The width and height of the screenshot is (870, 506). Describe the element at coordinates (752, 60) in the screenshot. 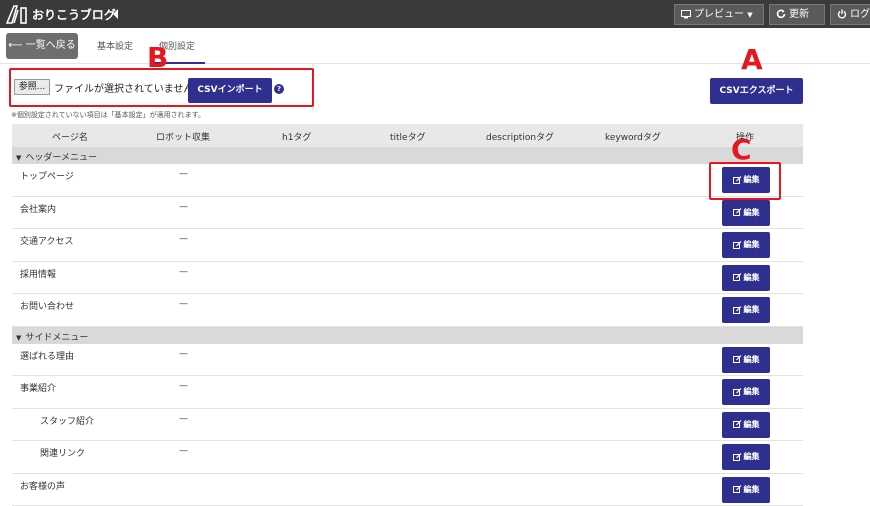

I see `annotation-label-a: A` at that location.